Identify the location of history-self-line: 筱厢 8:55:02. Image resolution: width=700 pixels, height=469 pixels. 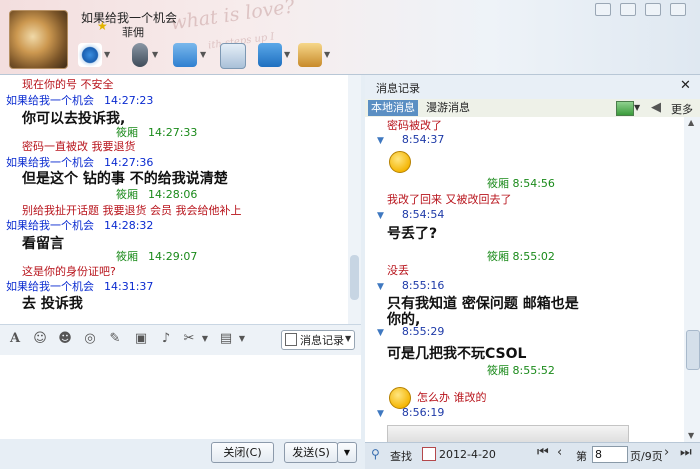
(521, 256).